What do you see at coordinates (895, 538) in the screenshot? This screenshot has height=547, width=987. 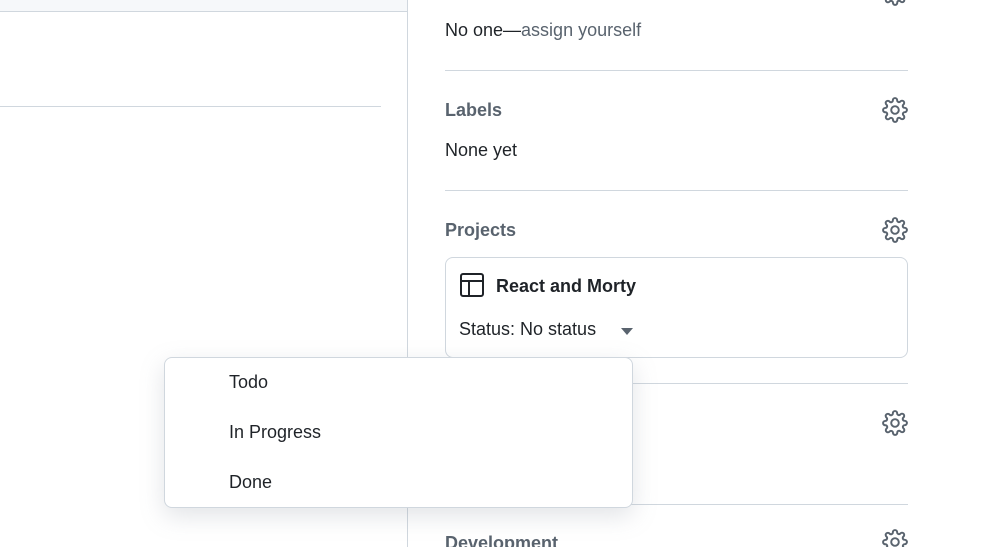 I see `development-gear-icon` at bounding box center [895, 538].